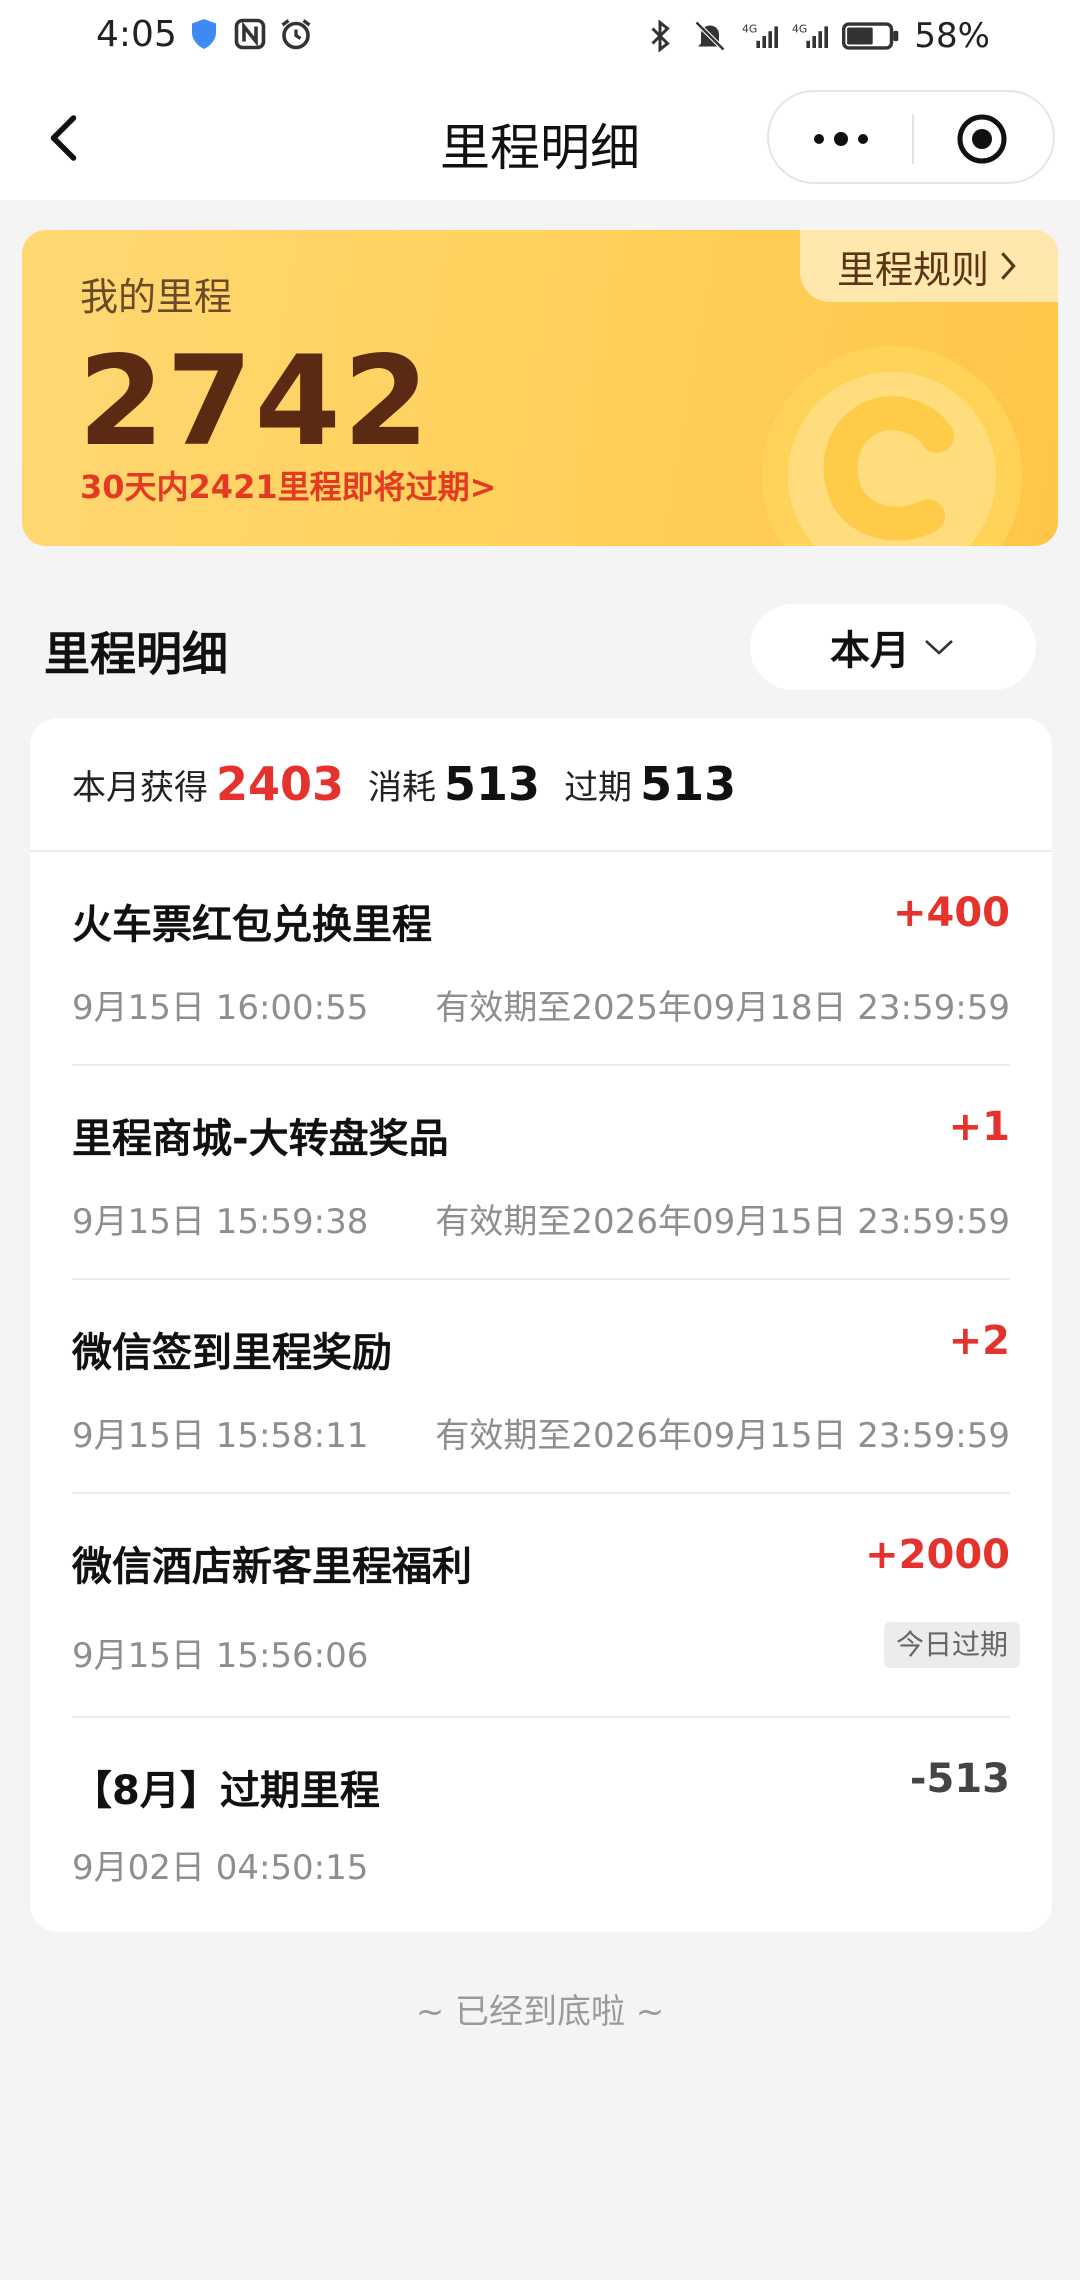 This screenshot has height=2280, width=1080. I want to click on month-summary: 本月获得 2403 消耗 513 过期 513, so click(541, 785).